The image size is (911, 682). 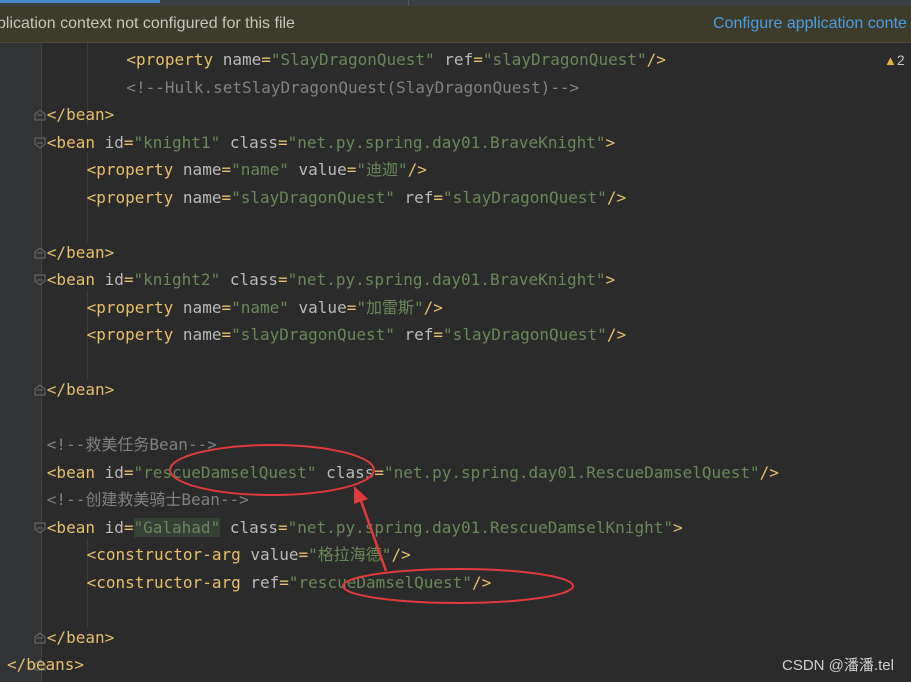 What do you see at coordinates (810, 24) in the screenshot?
I see `configure-application-context-link: Configure application conte` at bounding box center [810, 24].